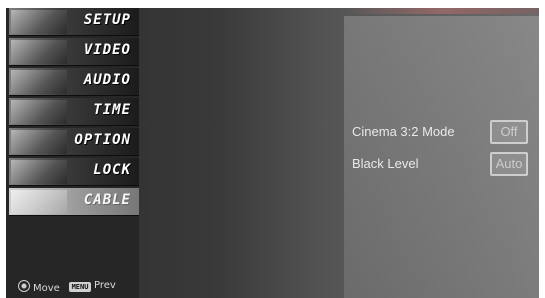 The width and height of the screenshot is (545, 298). I want to click on time-icon, so click(39, 112).